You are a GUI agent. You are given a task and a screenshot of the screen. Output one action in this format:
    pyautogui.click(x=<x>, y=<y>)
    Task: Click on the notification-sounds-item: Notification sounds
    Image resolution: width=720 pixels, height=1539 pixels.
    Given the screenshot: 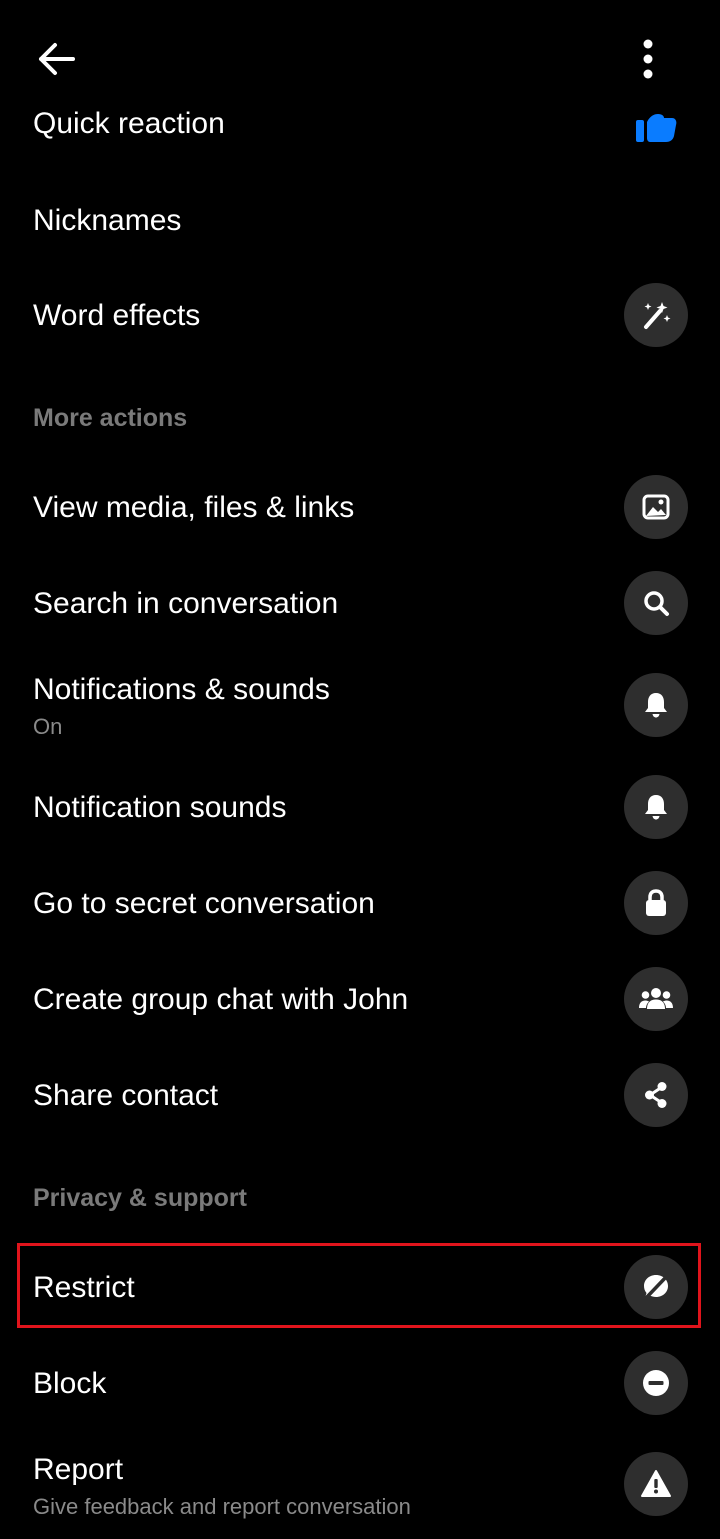 What is the action you would take?
    pyautogui.click(x=360, y=807)
    